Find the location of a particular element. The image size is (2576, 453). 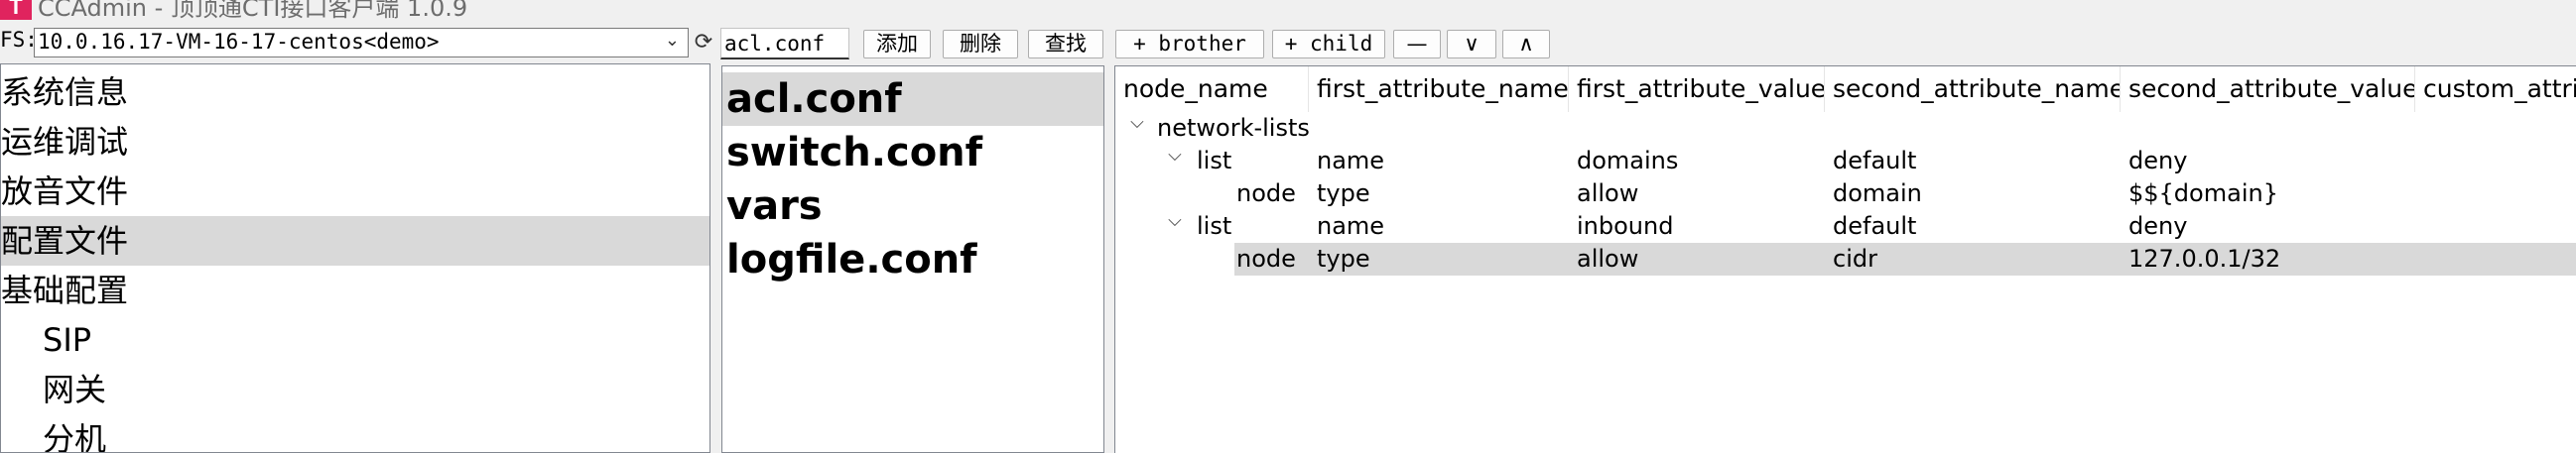

nav-item-basic-config: 基础配置 is located at coordinates (355, 290).